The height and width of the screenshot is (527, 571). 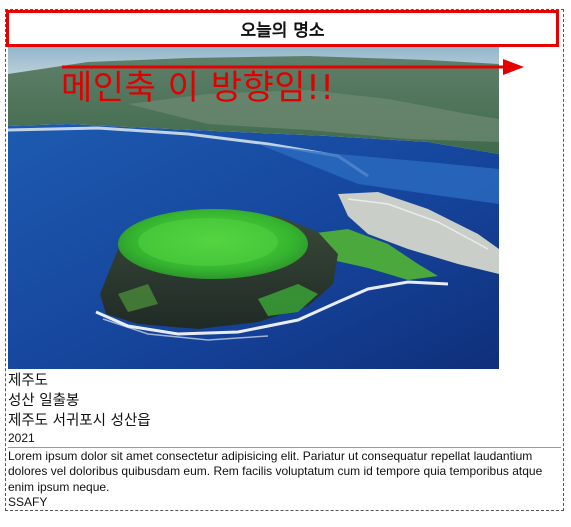 I want to click on divider, so click(x=284, y=447).